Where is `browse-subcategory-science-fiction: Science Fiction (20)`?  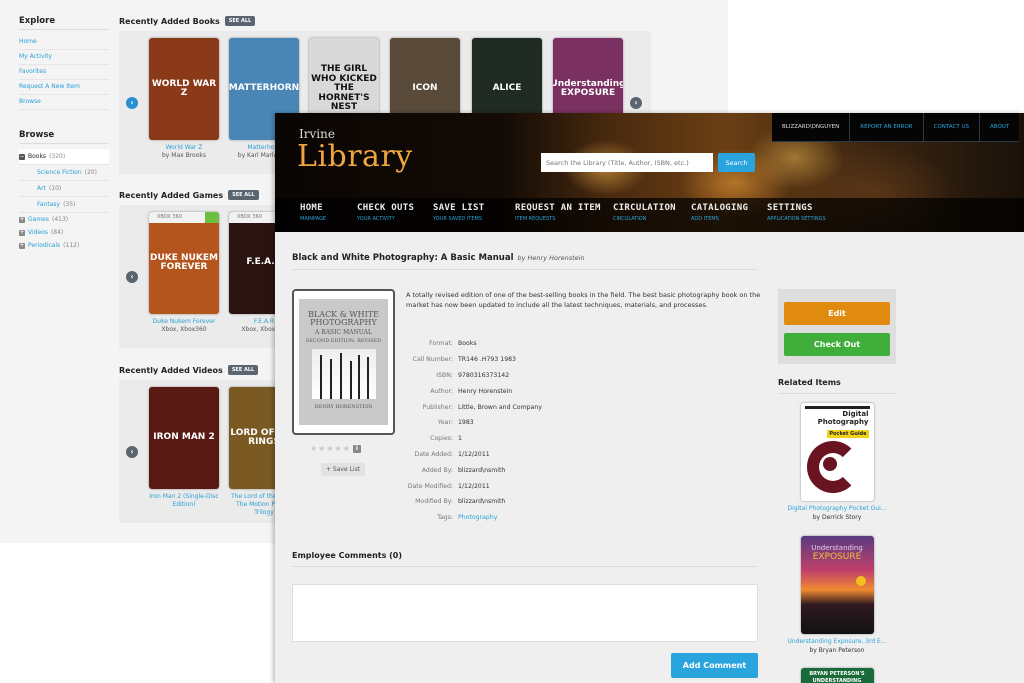
browse-subcategory-science-fiction: Science Fiction (20) is located at coordinates (64, 173).